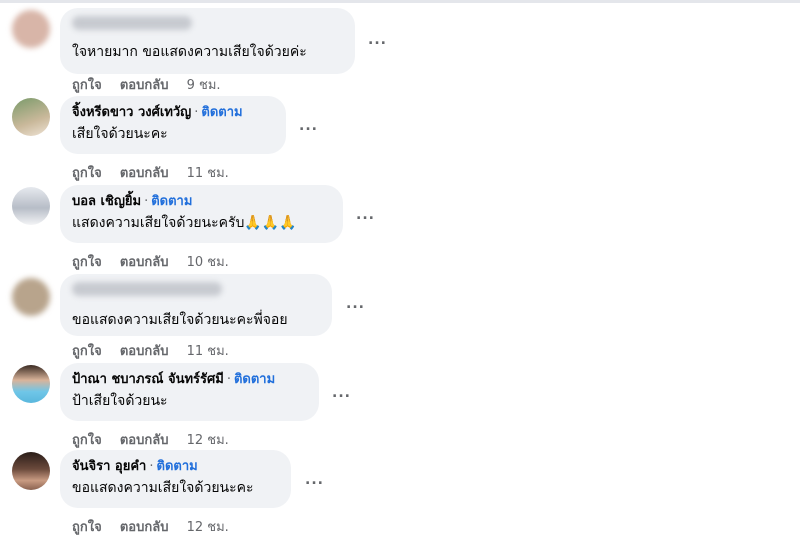 This screenshot has height=538, width=800. What do you see at coordinates (204, 85) in the screenshot?
I see `comment-timestamp: 9 ชม.` at bounding box center [204, 85].